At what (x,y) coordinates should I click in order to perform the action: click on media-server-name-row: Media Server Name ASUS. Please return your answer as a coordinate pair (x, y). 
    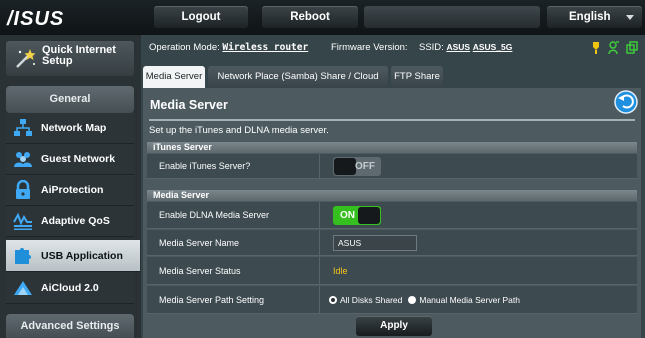
    Looking at the image, I should click on (392, 243).